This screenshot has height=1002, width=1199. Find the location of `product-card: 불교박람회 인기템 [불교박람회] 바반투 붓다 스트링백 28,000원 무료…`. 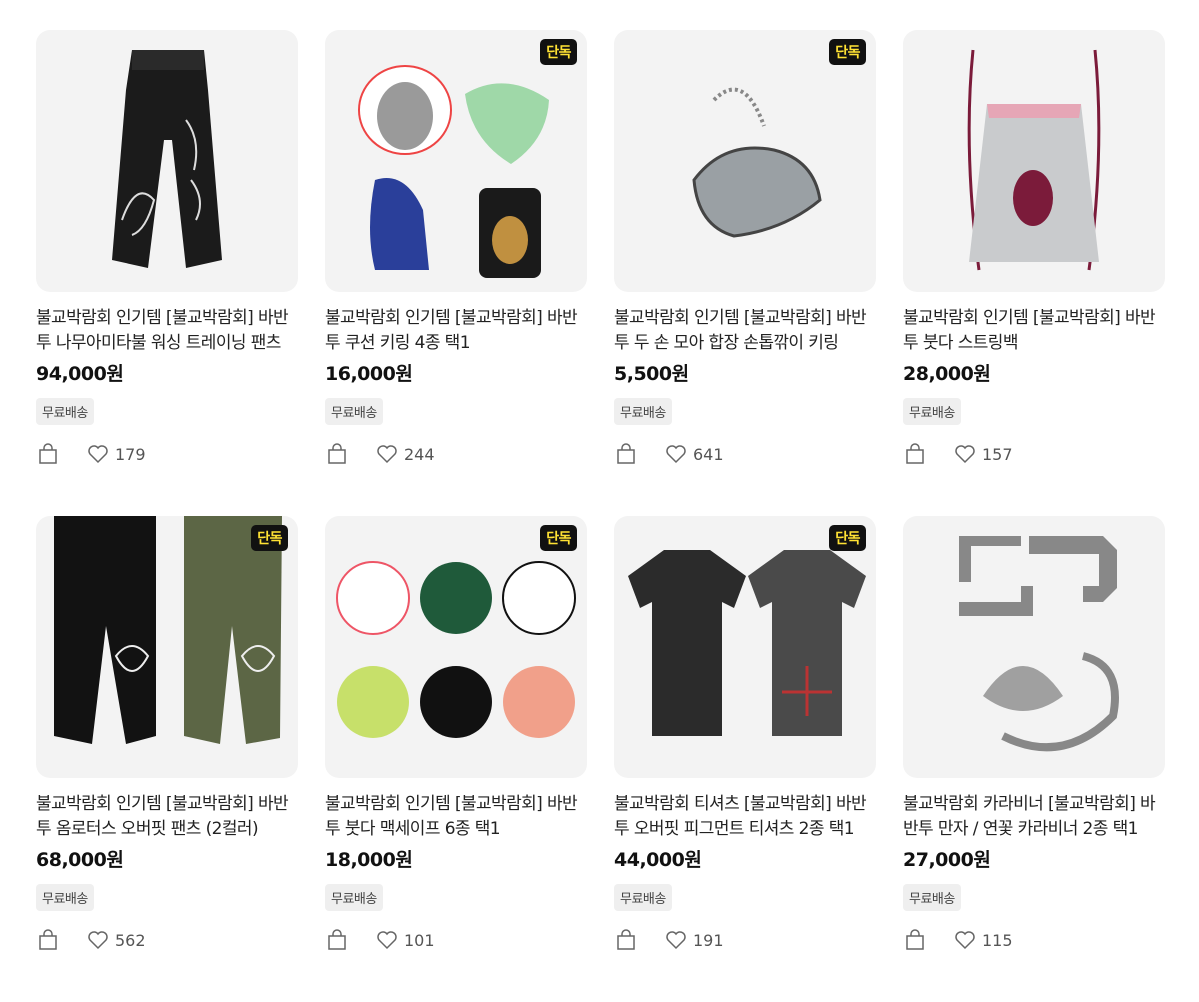

product-card: 불교박람회 인기템 [불교박람회] 바반투 붓다 스트링백 28,000원 무료… is located at coordinates (1034, 273).